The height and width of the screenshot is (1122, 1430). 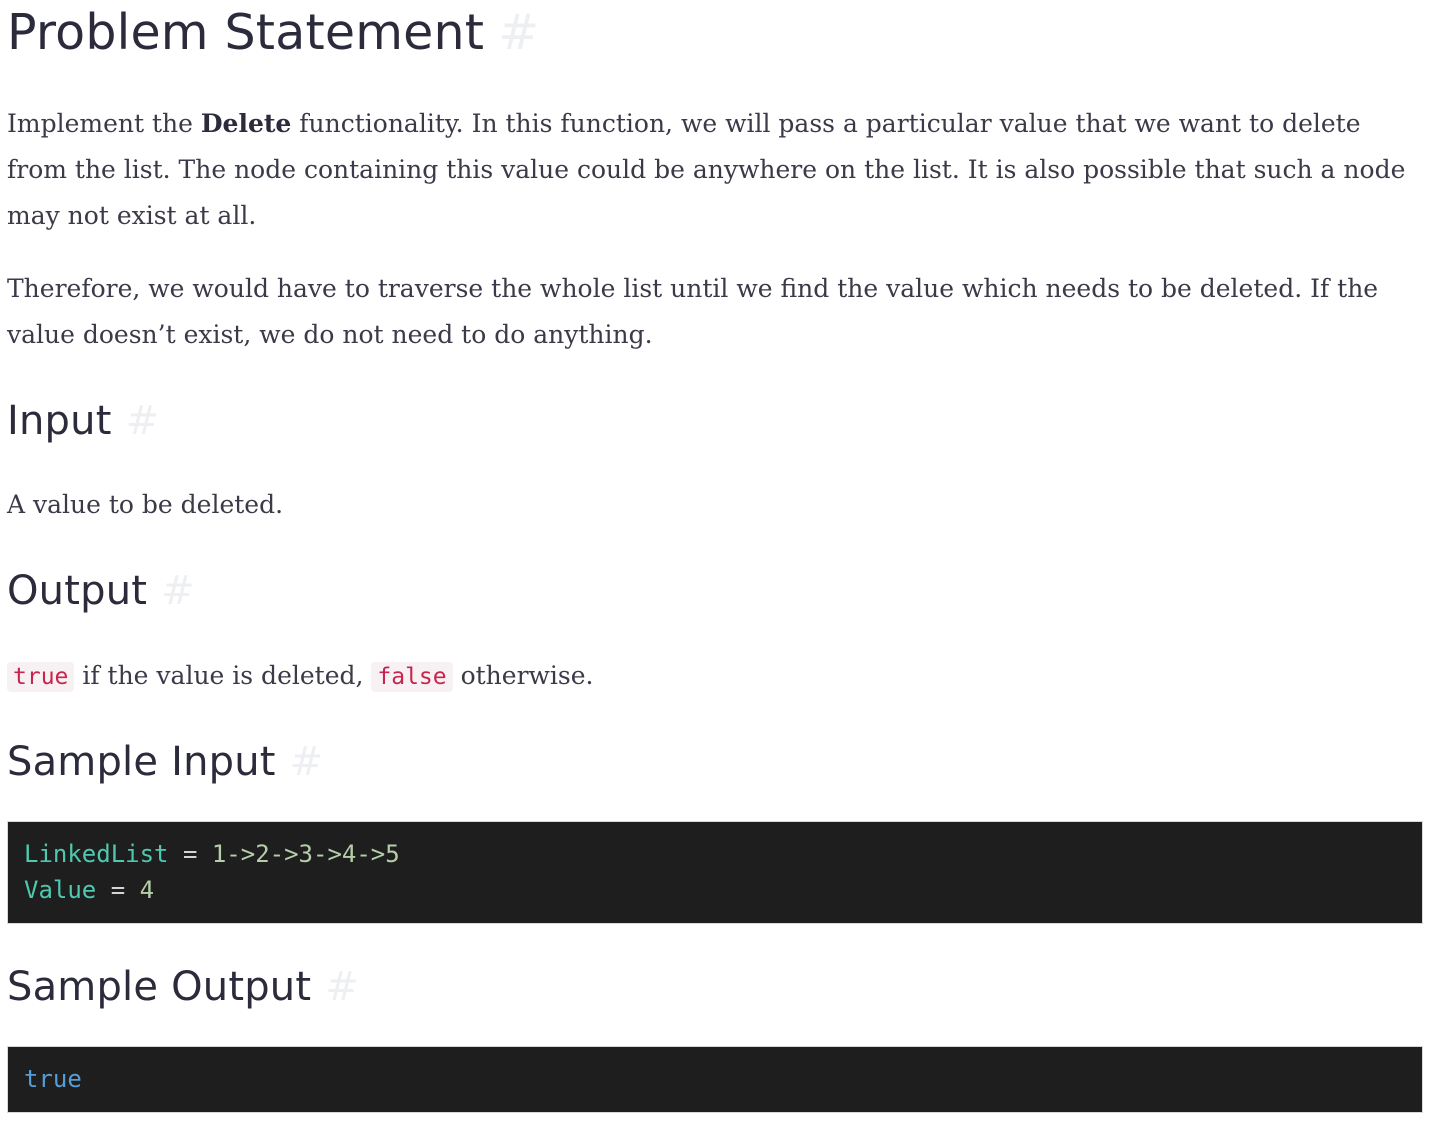 I want to click on code-line-1: LinkedList = 1->2->3->4->5, so click(x=715, y=854).